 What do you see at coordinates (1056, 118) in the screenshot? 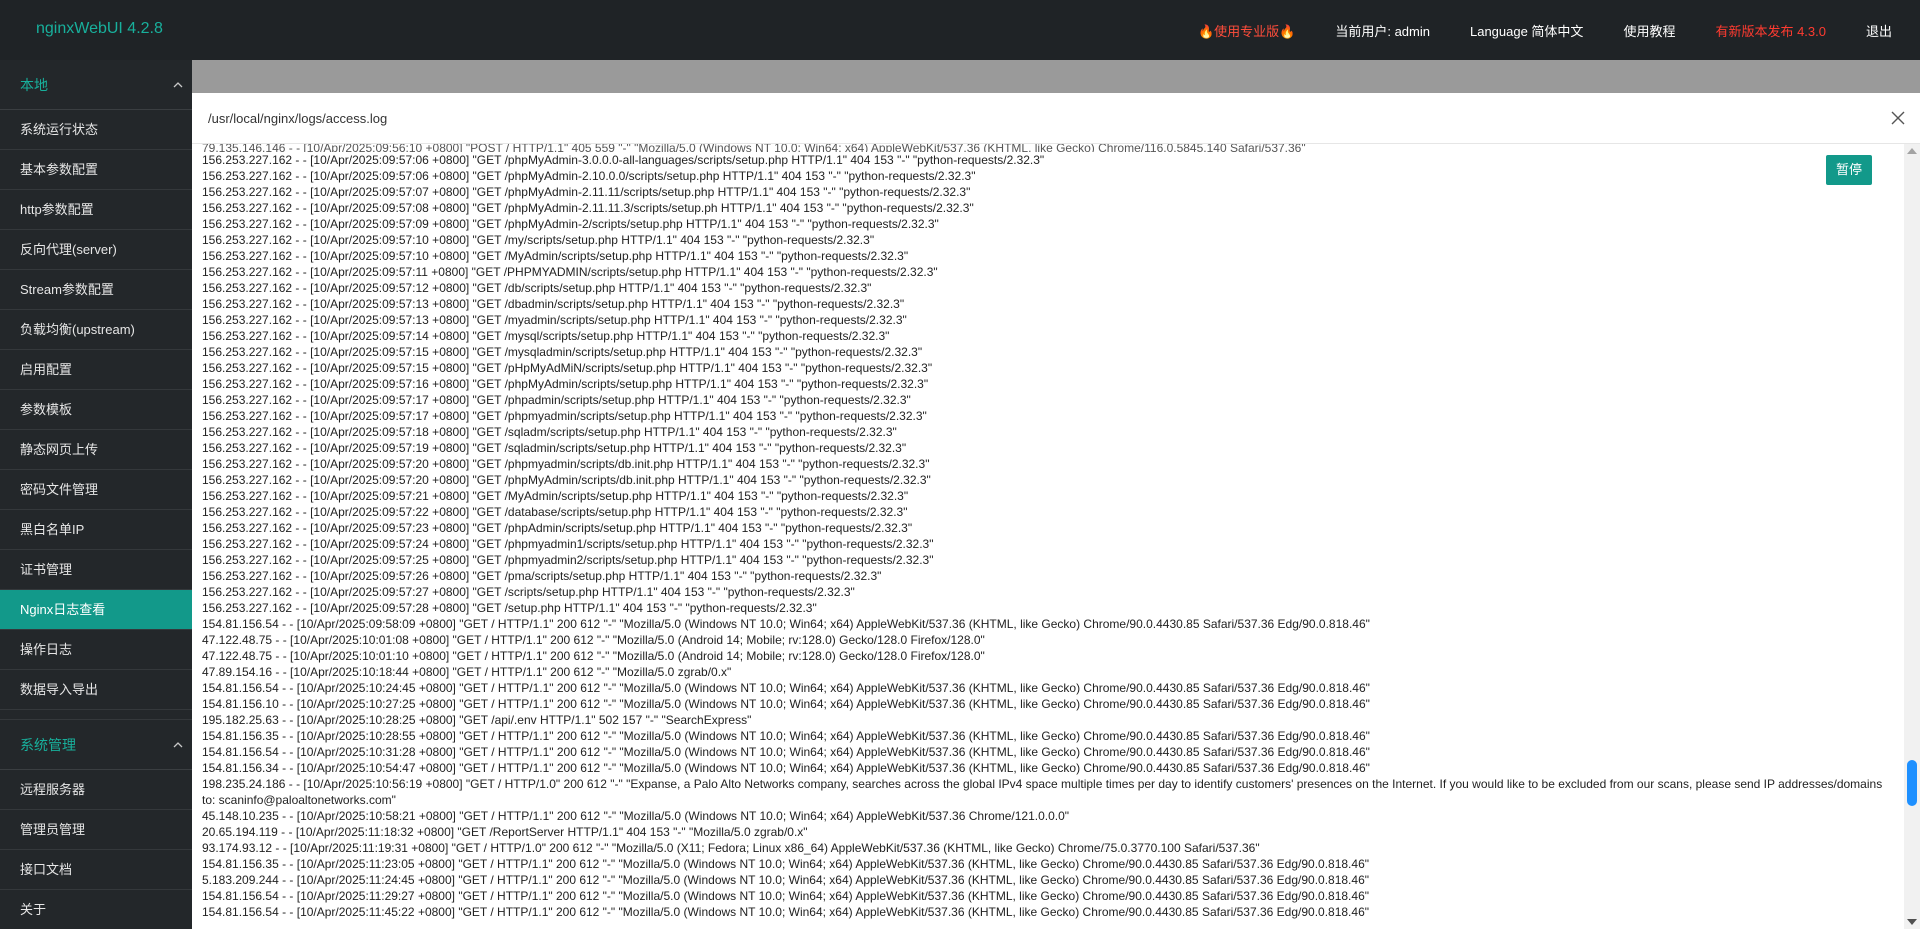
I see `modal-header: /usr/local/nginx/logs/access.log` at bounding box center [1056, 118].